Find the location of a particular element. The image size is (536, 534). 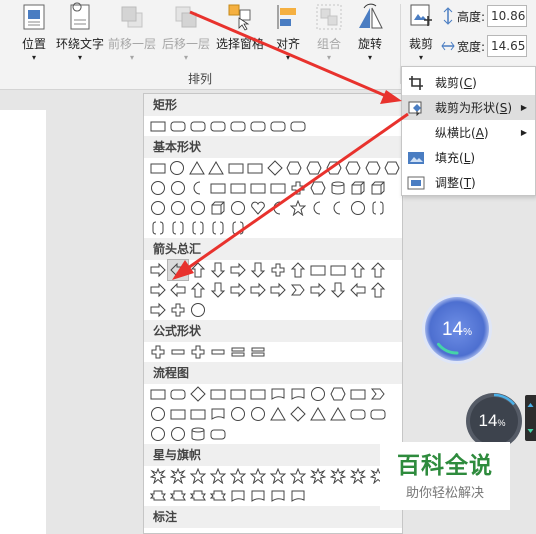

shape-left-right-up-arrow-icon is located at coordinates (298, 270).